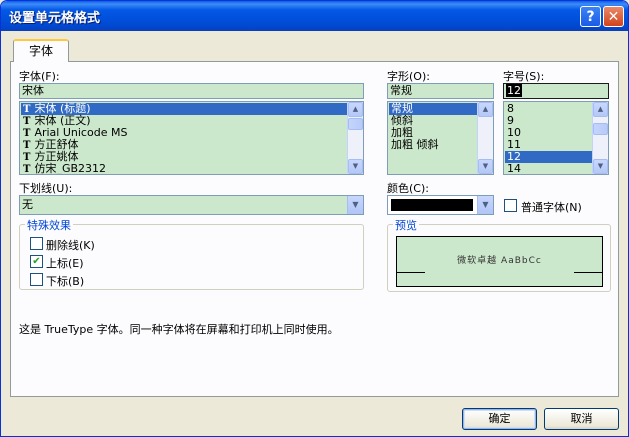 The width and height of the screenshot is (629, 437). I want to click on underline-label: 下划线(U):, so click(46, 188).